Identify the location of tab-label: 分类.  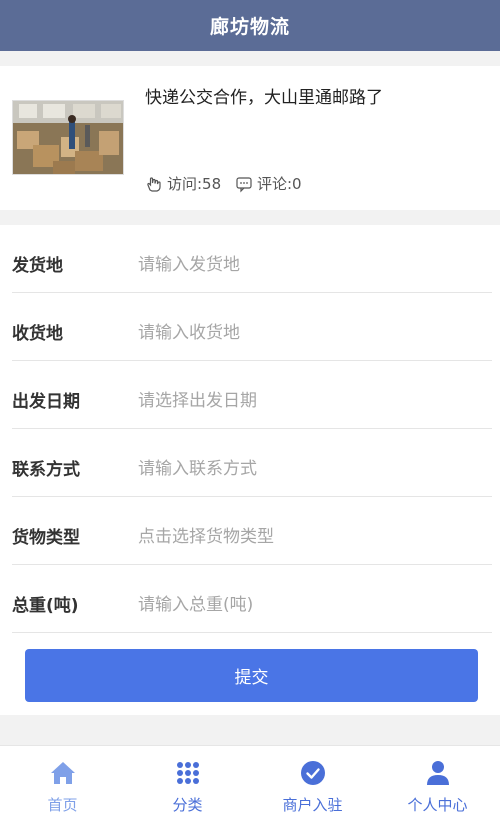
(187, 805).